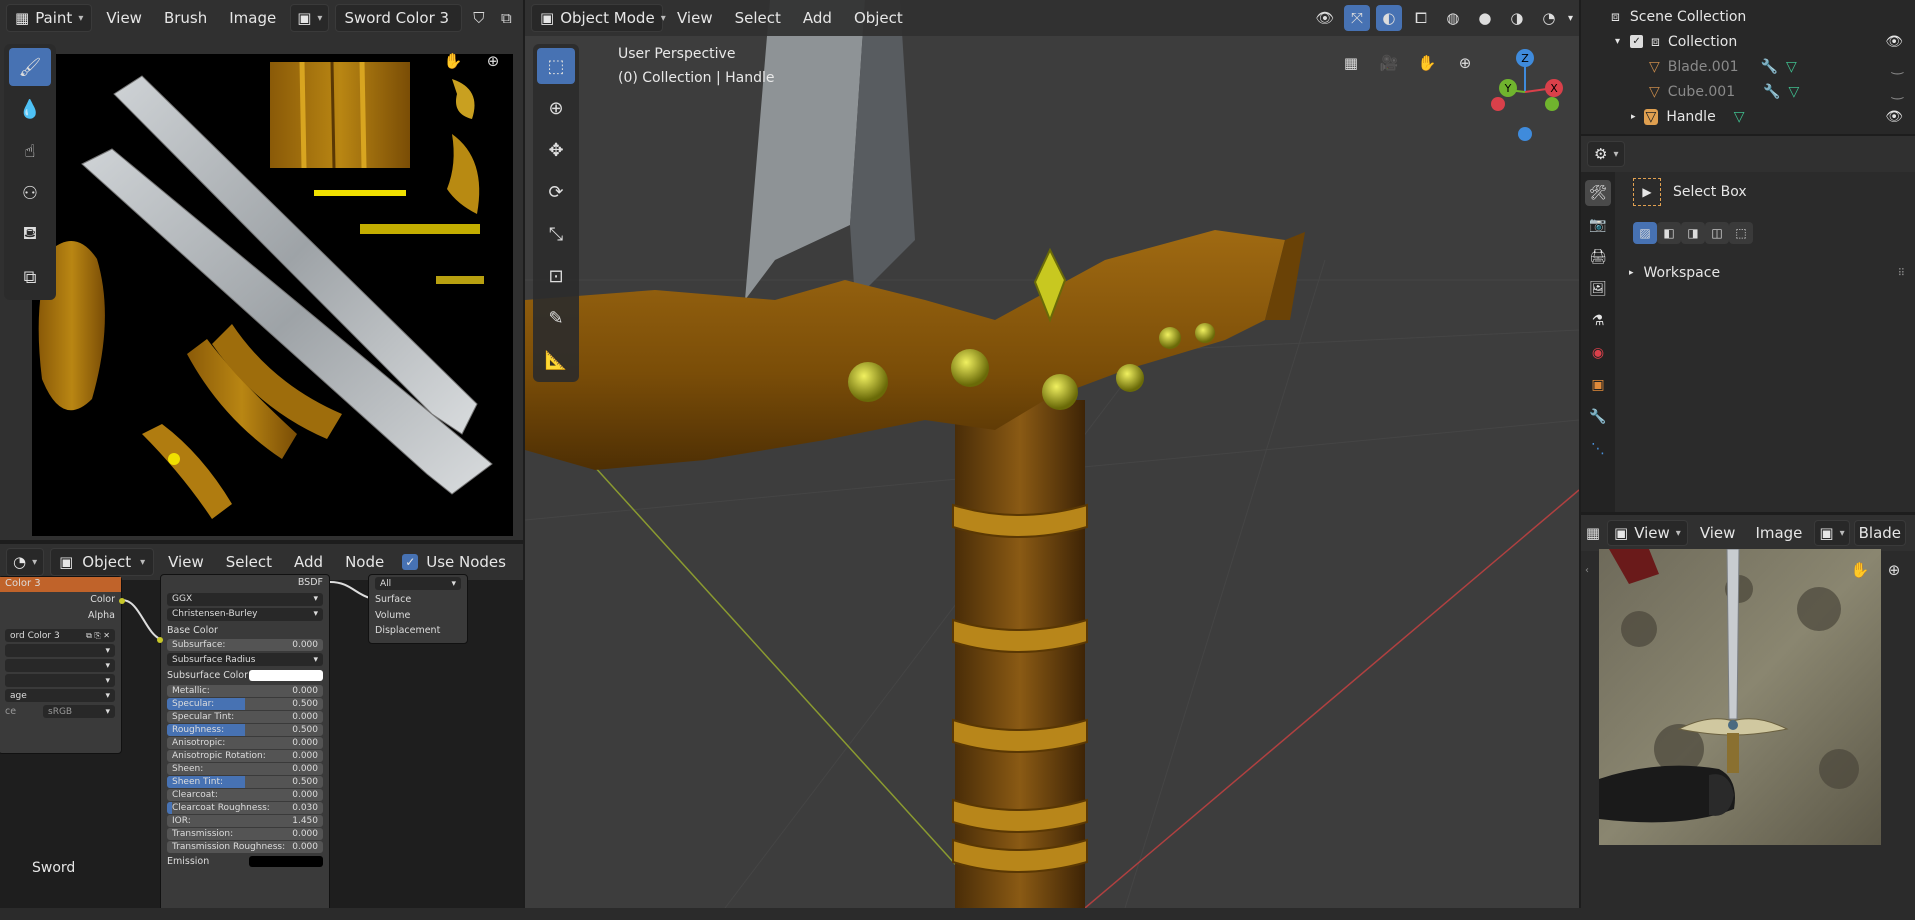  I want to click on editor-type-icon: ▦, so click(1593, 533).